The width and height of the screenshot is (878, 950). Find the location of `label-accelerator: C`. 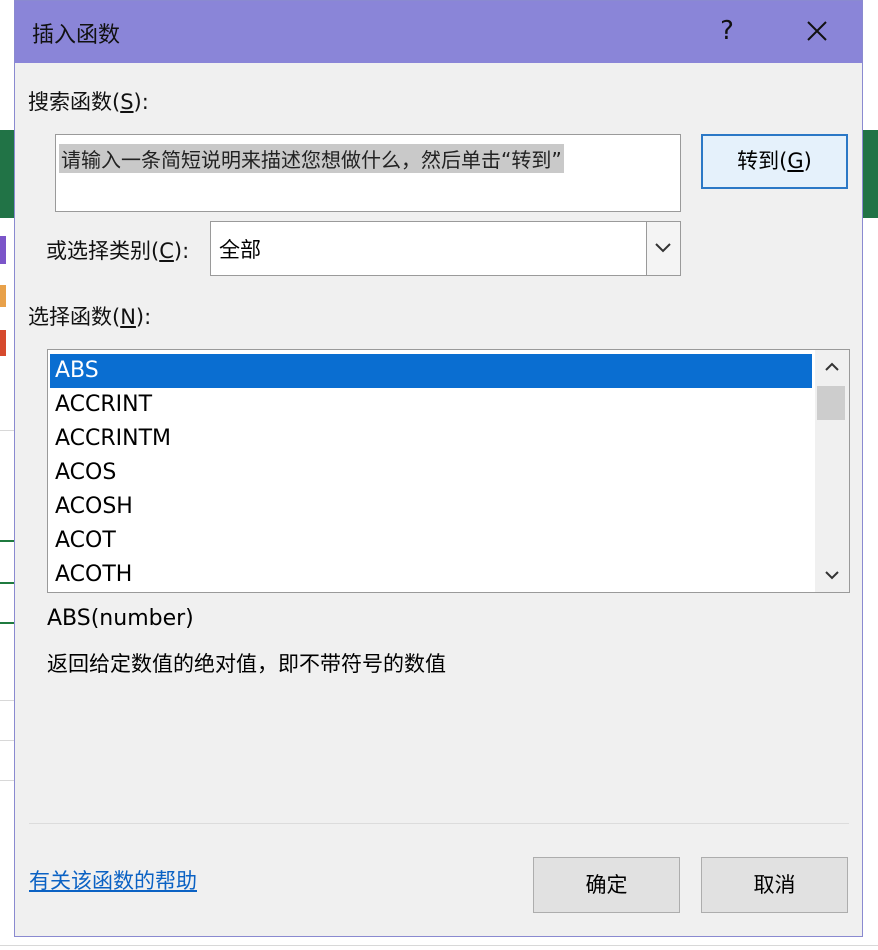

label-accelerator: C is located at coordinates (166, 251).